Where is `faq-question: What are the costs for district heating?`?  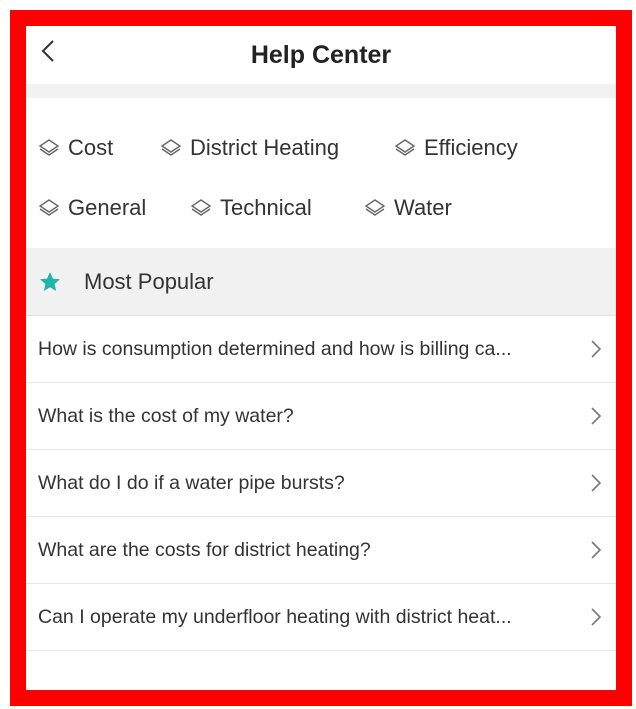 faq-question: What are the costs for district heating? is located at coordinates (204, 549).